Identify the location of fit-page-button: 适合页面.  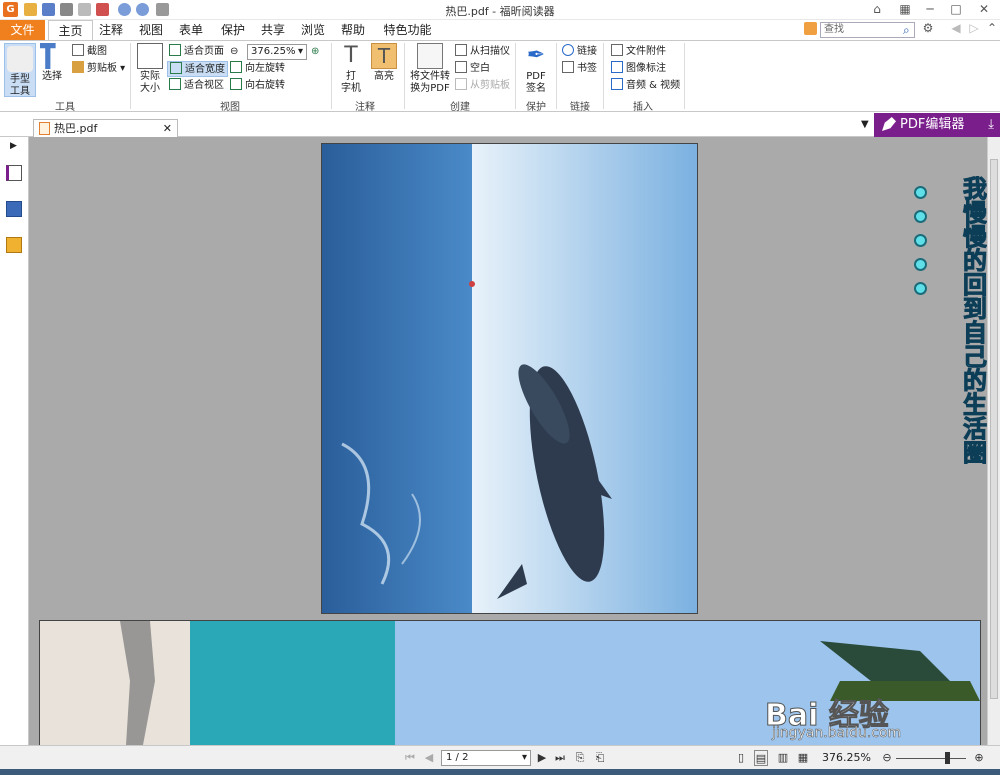
(196, 52).